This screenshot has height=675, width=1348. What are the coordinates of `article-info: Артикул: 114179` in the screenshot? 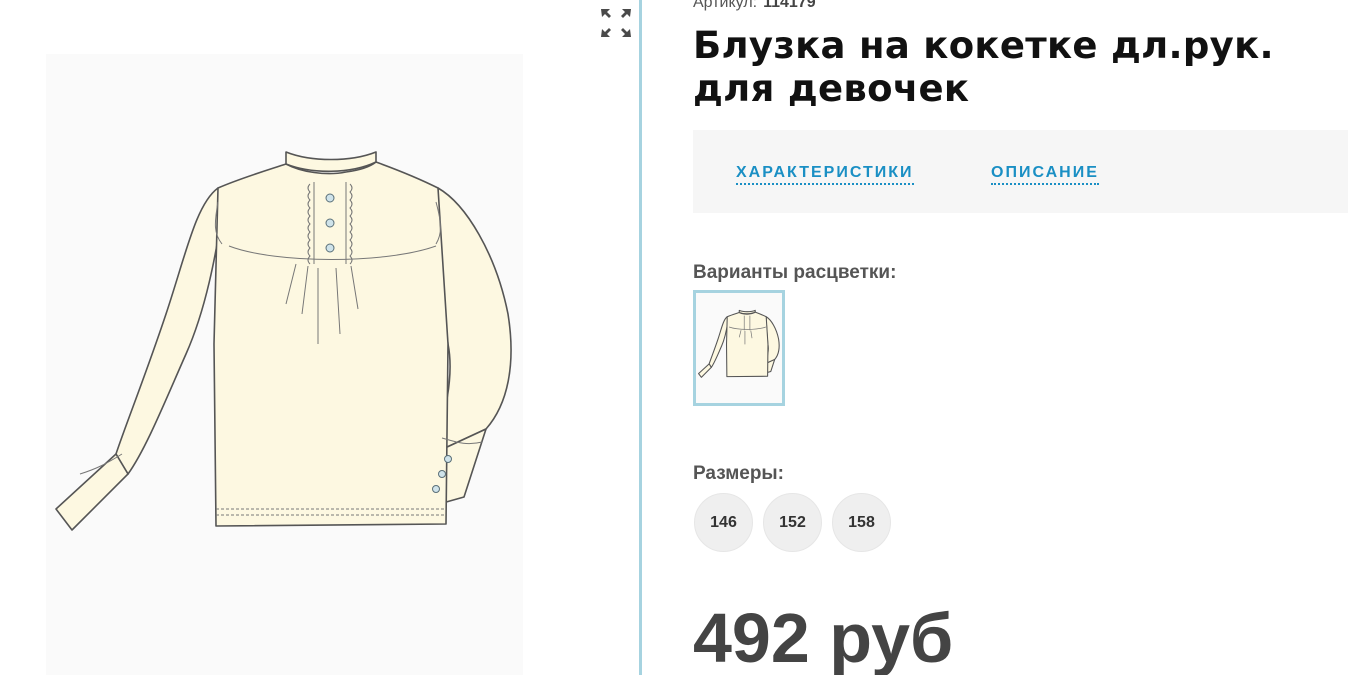 It's located at (754, 6).